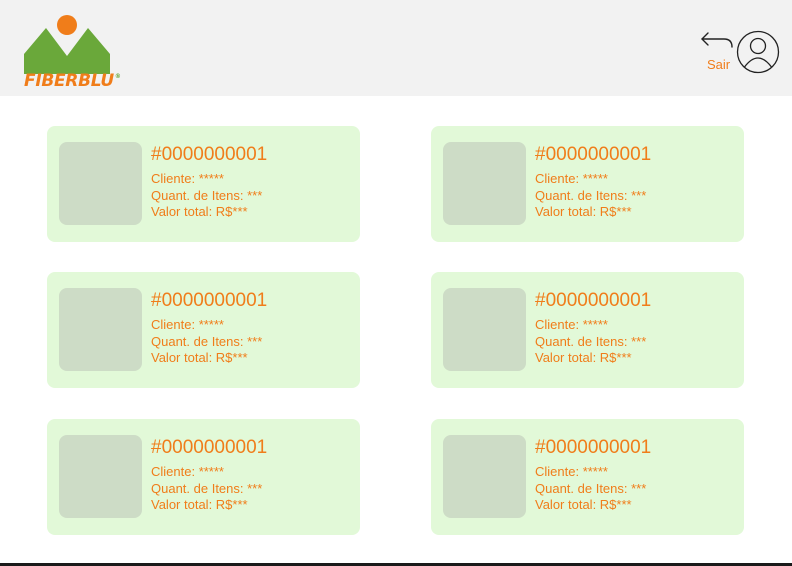 Image resolution: width=792 pixels, height=566 pixels. What do you see at coordinates (72, 81) in the screenshot?
I see `brand-name: FIBERBLU®` at bounding box center [72, 81].